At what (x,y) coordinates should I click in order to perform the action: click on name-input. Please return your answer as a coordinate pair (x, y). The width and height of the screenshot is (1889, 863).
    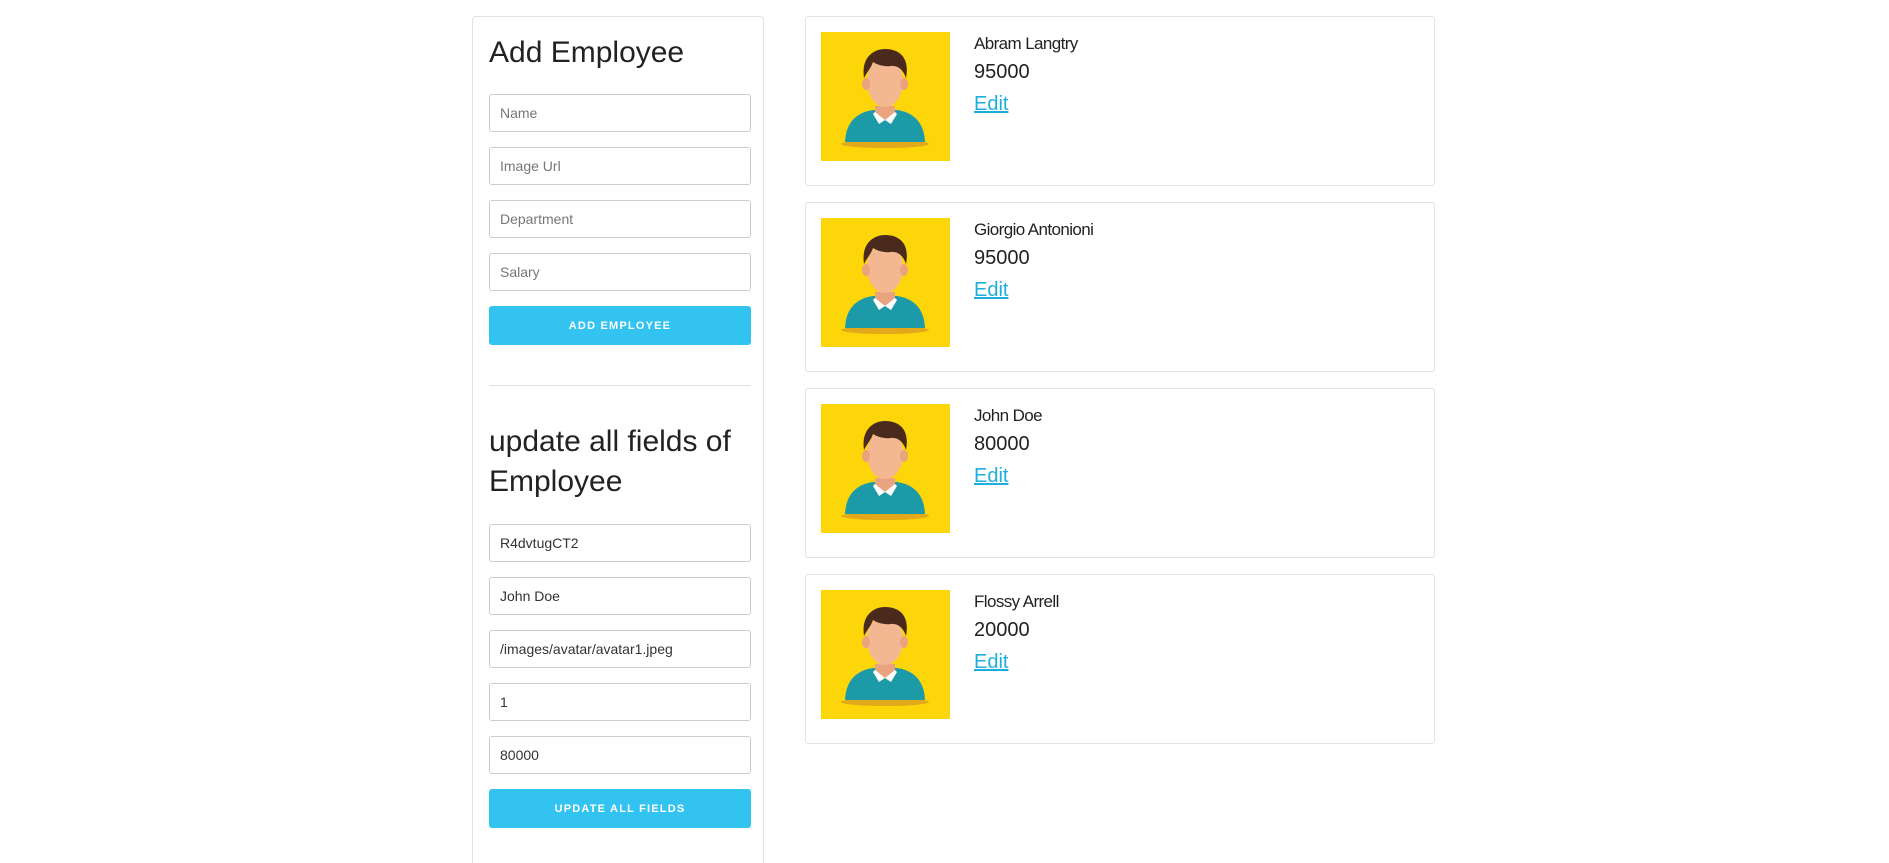
    Looking at the image, I should click on (620, 113).